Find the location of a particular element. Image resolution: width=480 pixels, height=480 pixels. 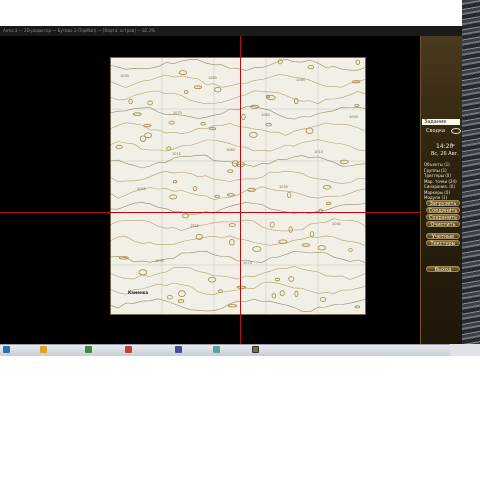

elevation-label: 1040 is located at coordinates (336, 224).